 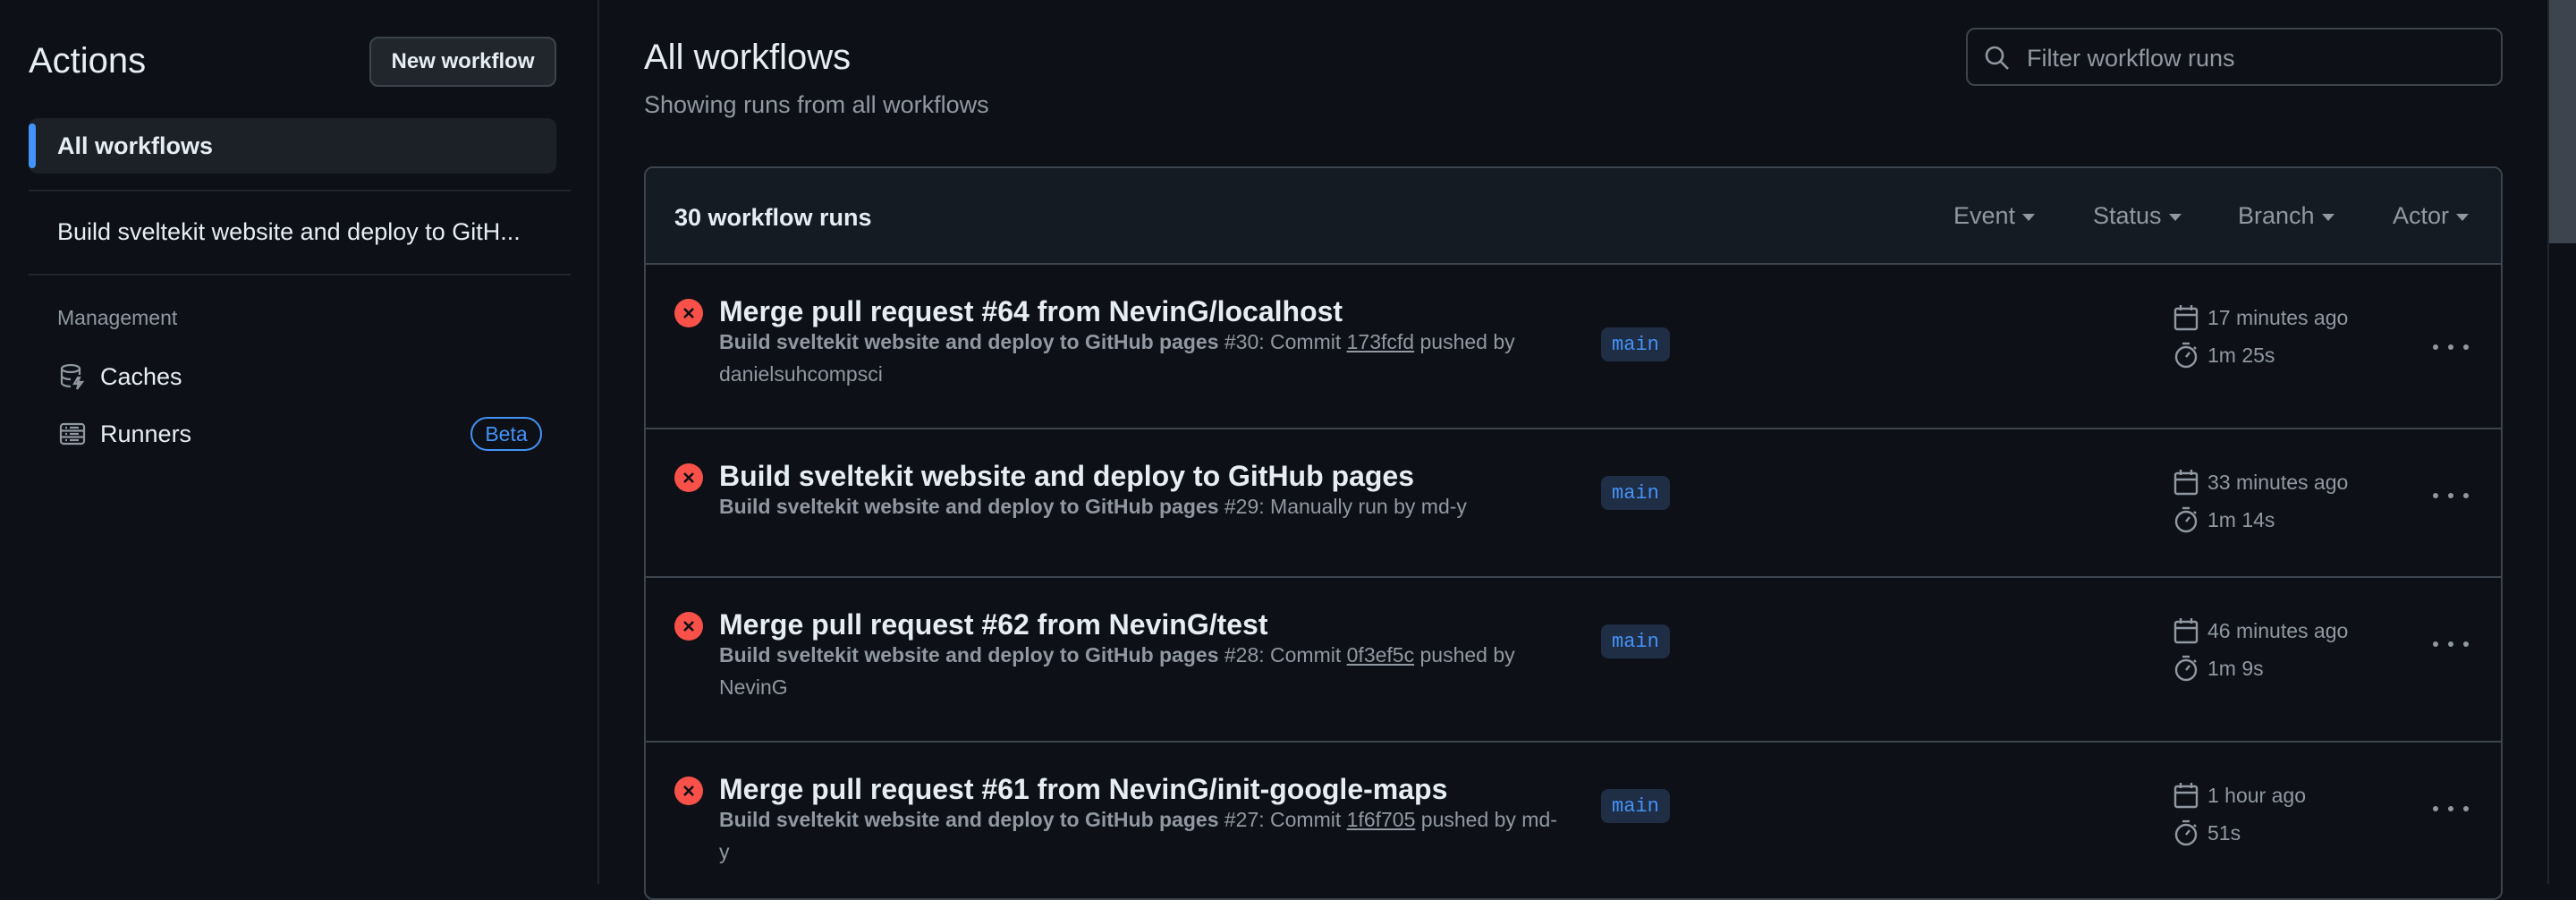 I want to click on run-title-link: Merge pull request #62 from NevinG/test, so click(x=993, y=624).